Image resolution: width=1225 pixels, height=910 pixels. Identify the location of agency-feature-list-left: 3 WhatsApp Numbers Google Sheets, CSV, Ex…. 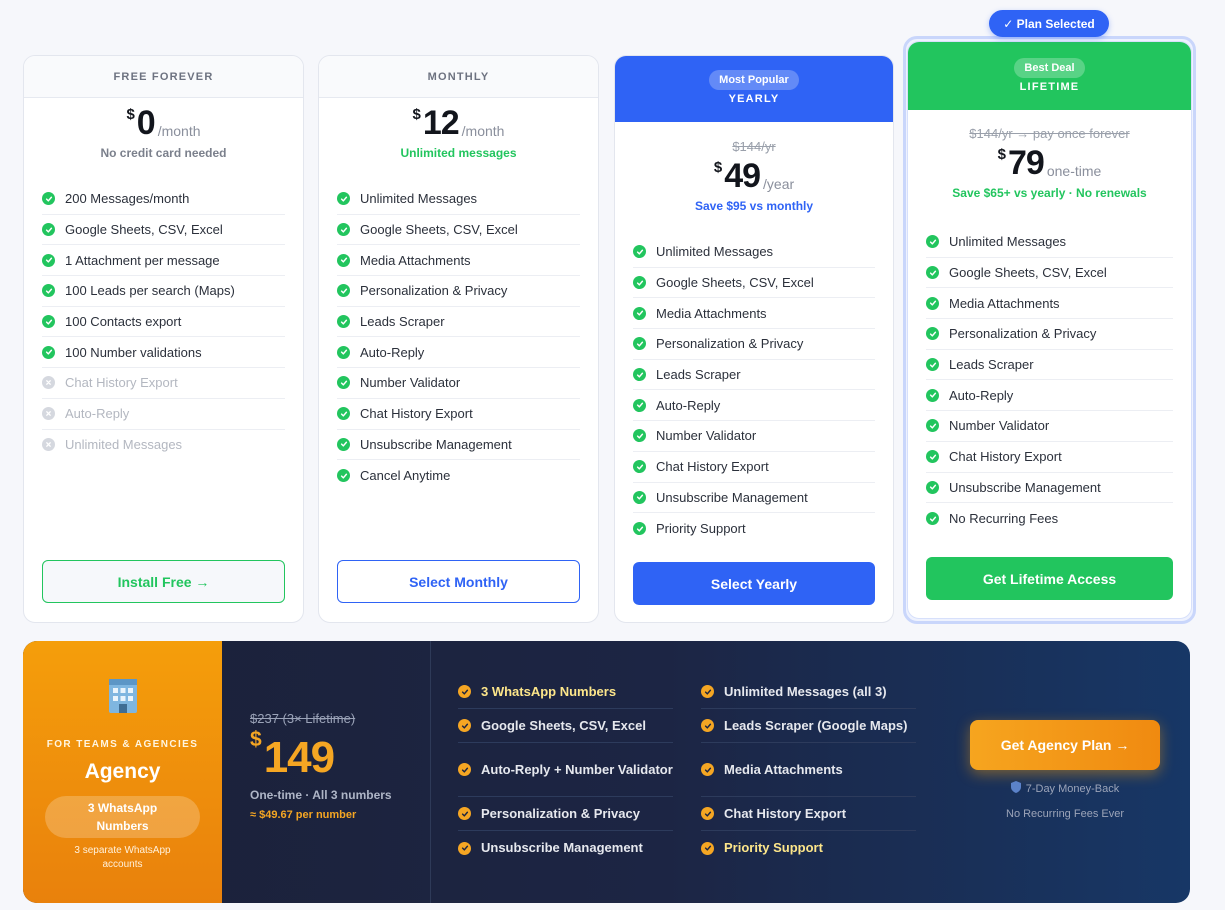
(565, 770).